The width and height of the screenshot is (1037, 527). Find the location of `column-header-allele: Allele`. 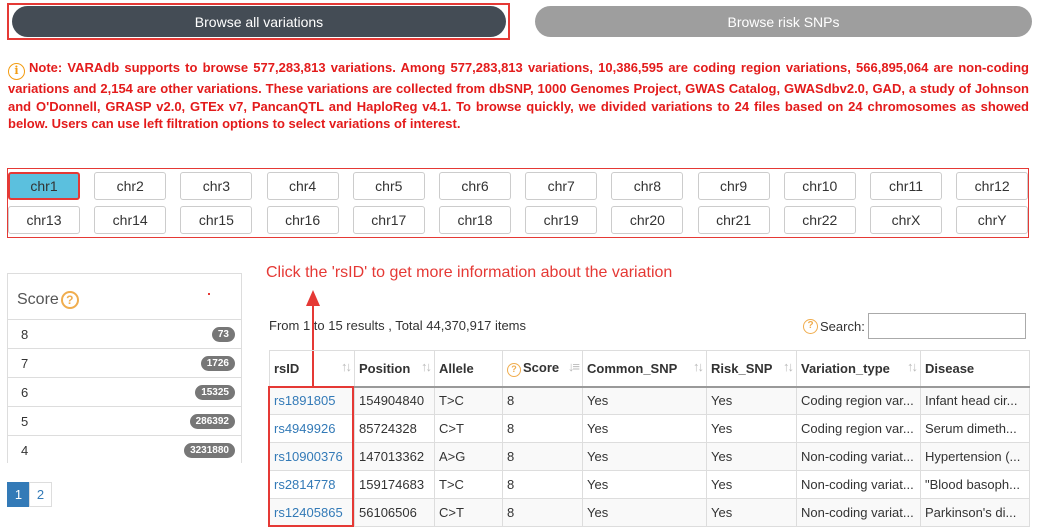

column-header-allele: Allele is located at coordinates (468, 369).